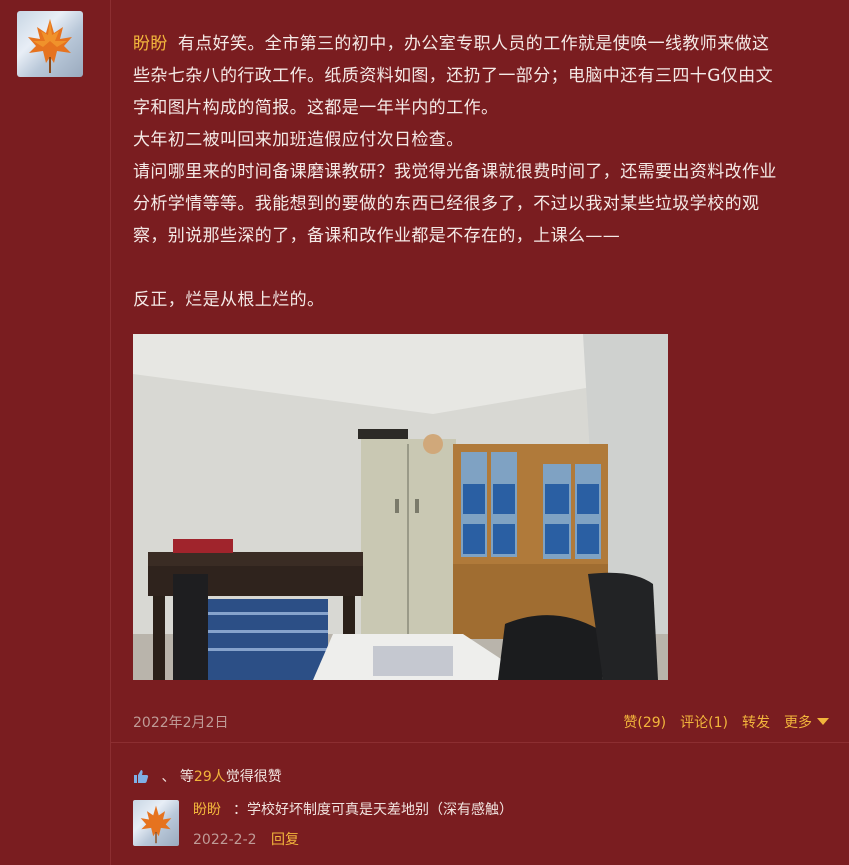  What do you see at coordinates (316, 108) in the screenshot?
I see `post-line: 字和图片构成的简报。这都是一年半内的工作。` at bounding box center [316, 108].